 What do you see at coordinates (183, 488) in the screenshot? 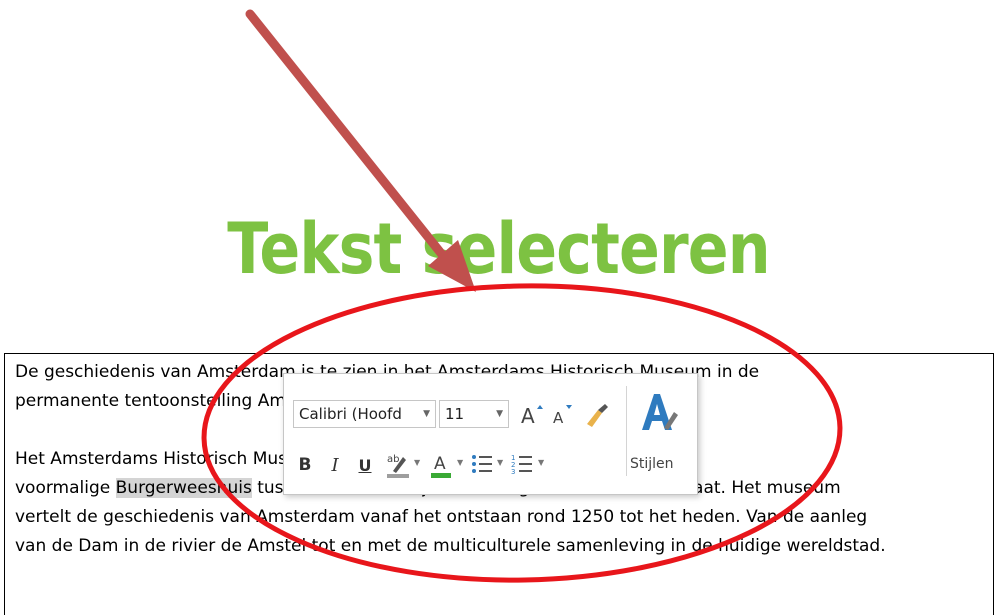
I see `selected-text: Burgerweeshuis` at bounding box center [183, 488].